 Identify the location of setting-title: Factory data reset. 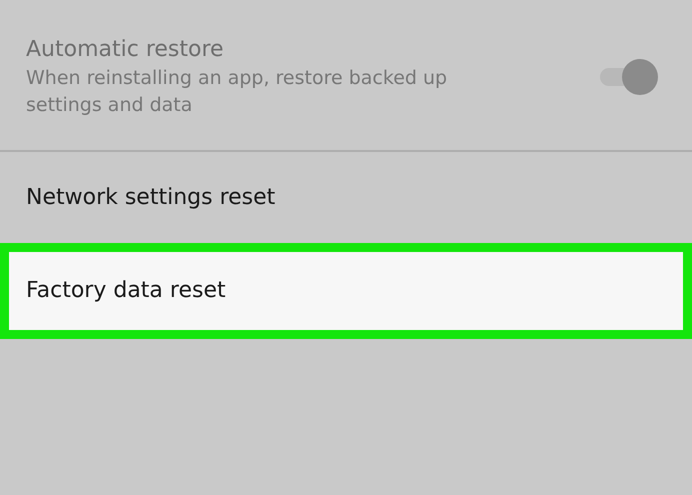
(126, 291).